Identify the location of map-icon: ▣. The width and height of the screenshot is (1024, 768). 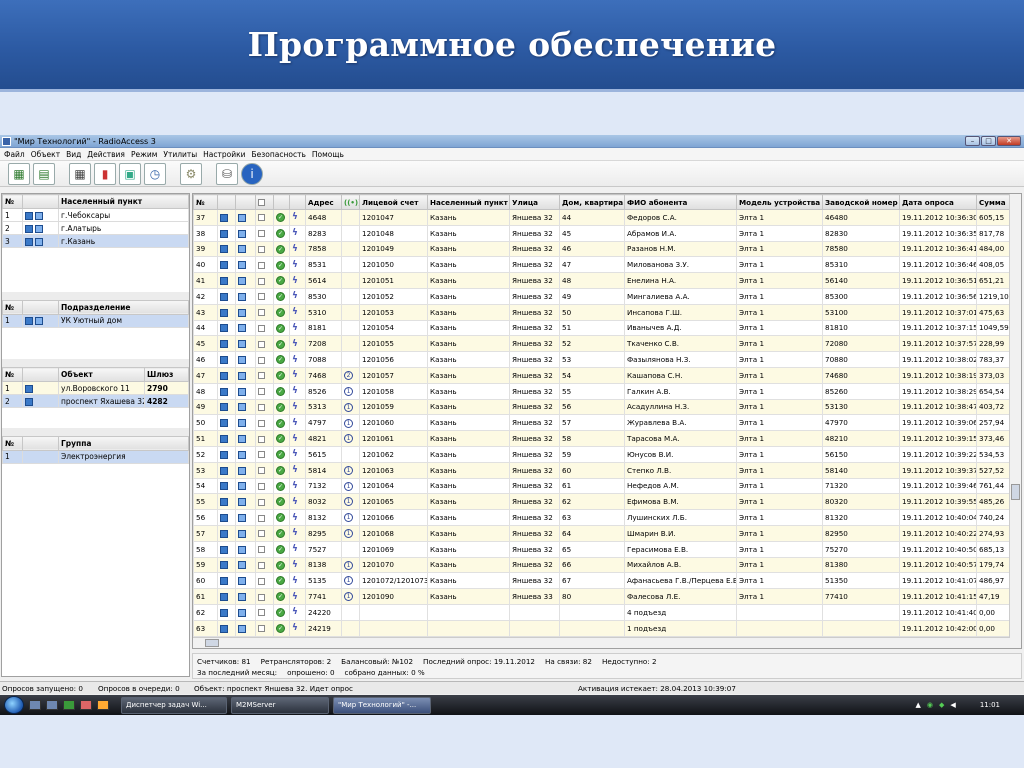
(130, 173).